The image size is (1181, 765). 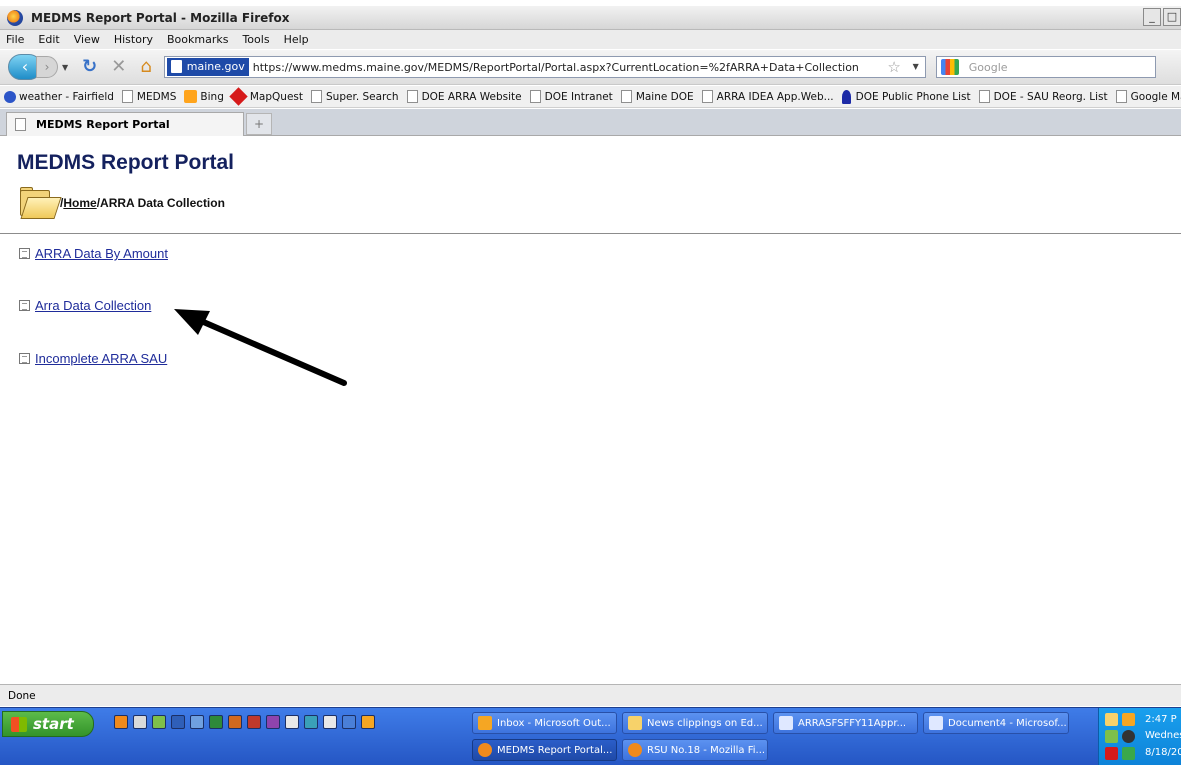 What do you see at coordinates (140, 722) in the screenshot?
I see `clock-launch-icon` at bounding box center [140, 722].